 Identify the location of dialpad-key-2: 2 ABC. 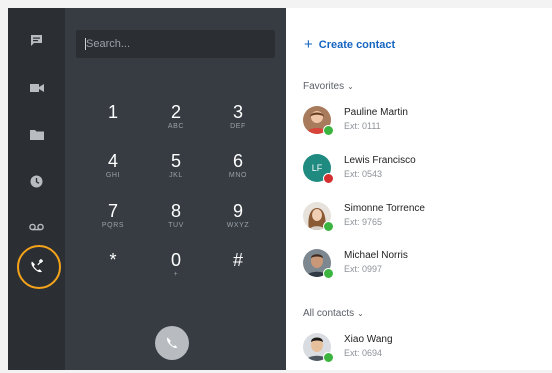
(176, 117).